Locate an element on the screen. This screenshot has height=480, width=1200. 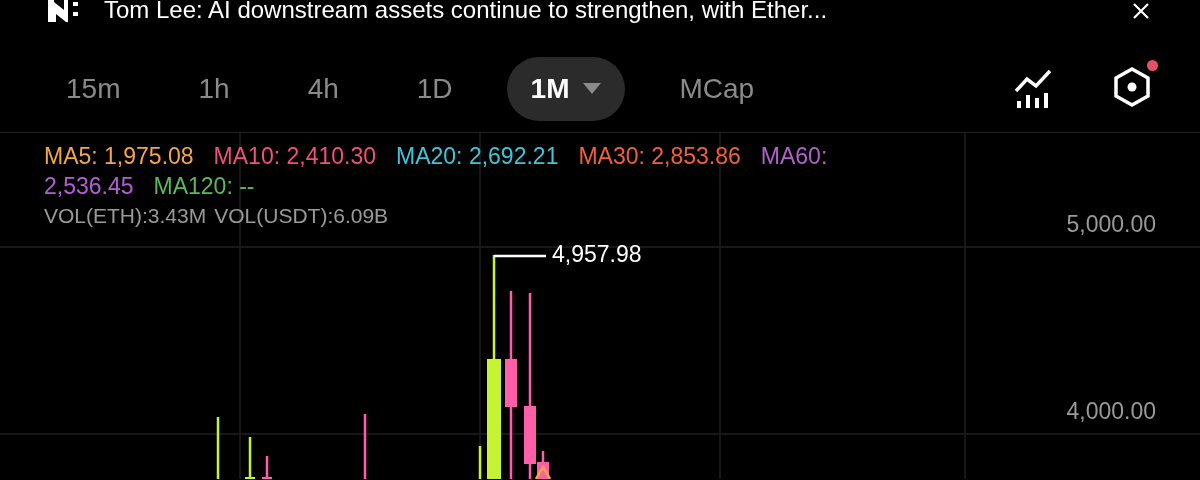
moving-average-label: MA60: is located at coordinates (794, 156).